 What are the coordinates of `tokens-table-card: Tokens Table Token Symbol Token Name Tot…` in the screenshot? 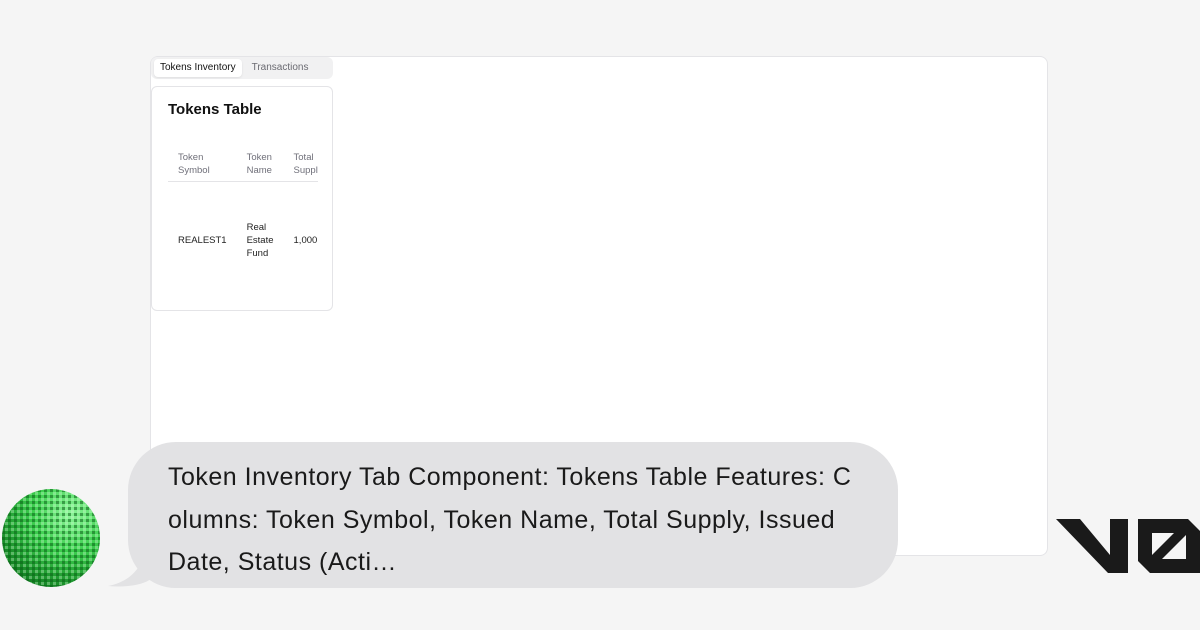 It's located at (242, 198).